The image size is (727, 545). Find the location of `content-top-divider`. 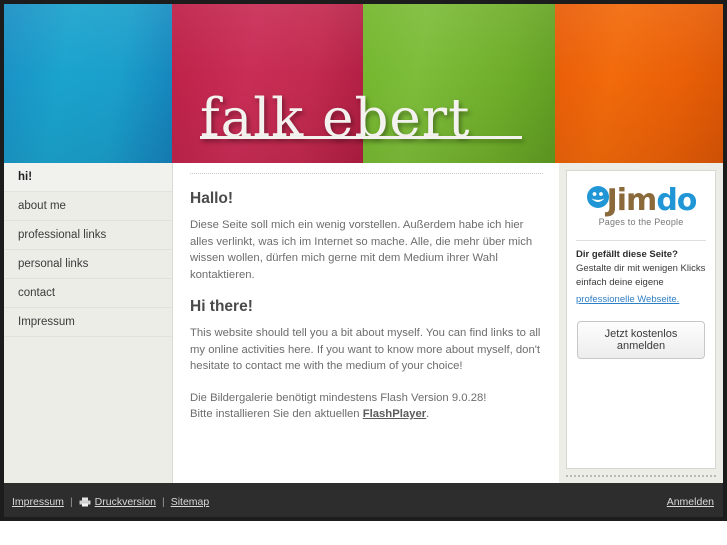

content-top-divider is located at coordinates (366, 174).